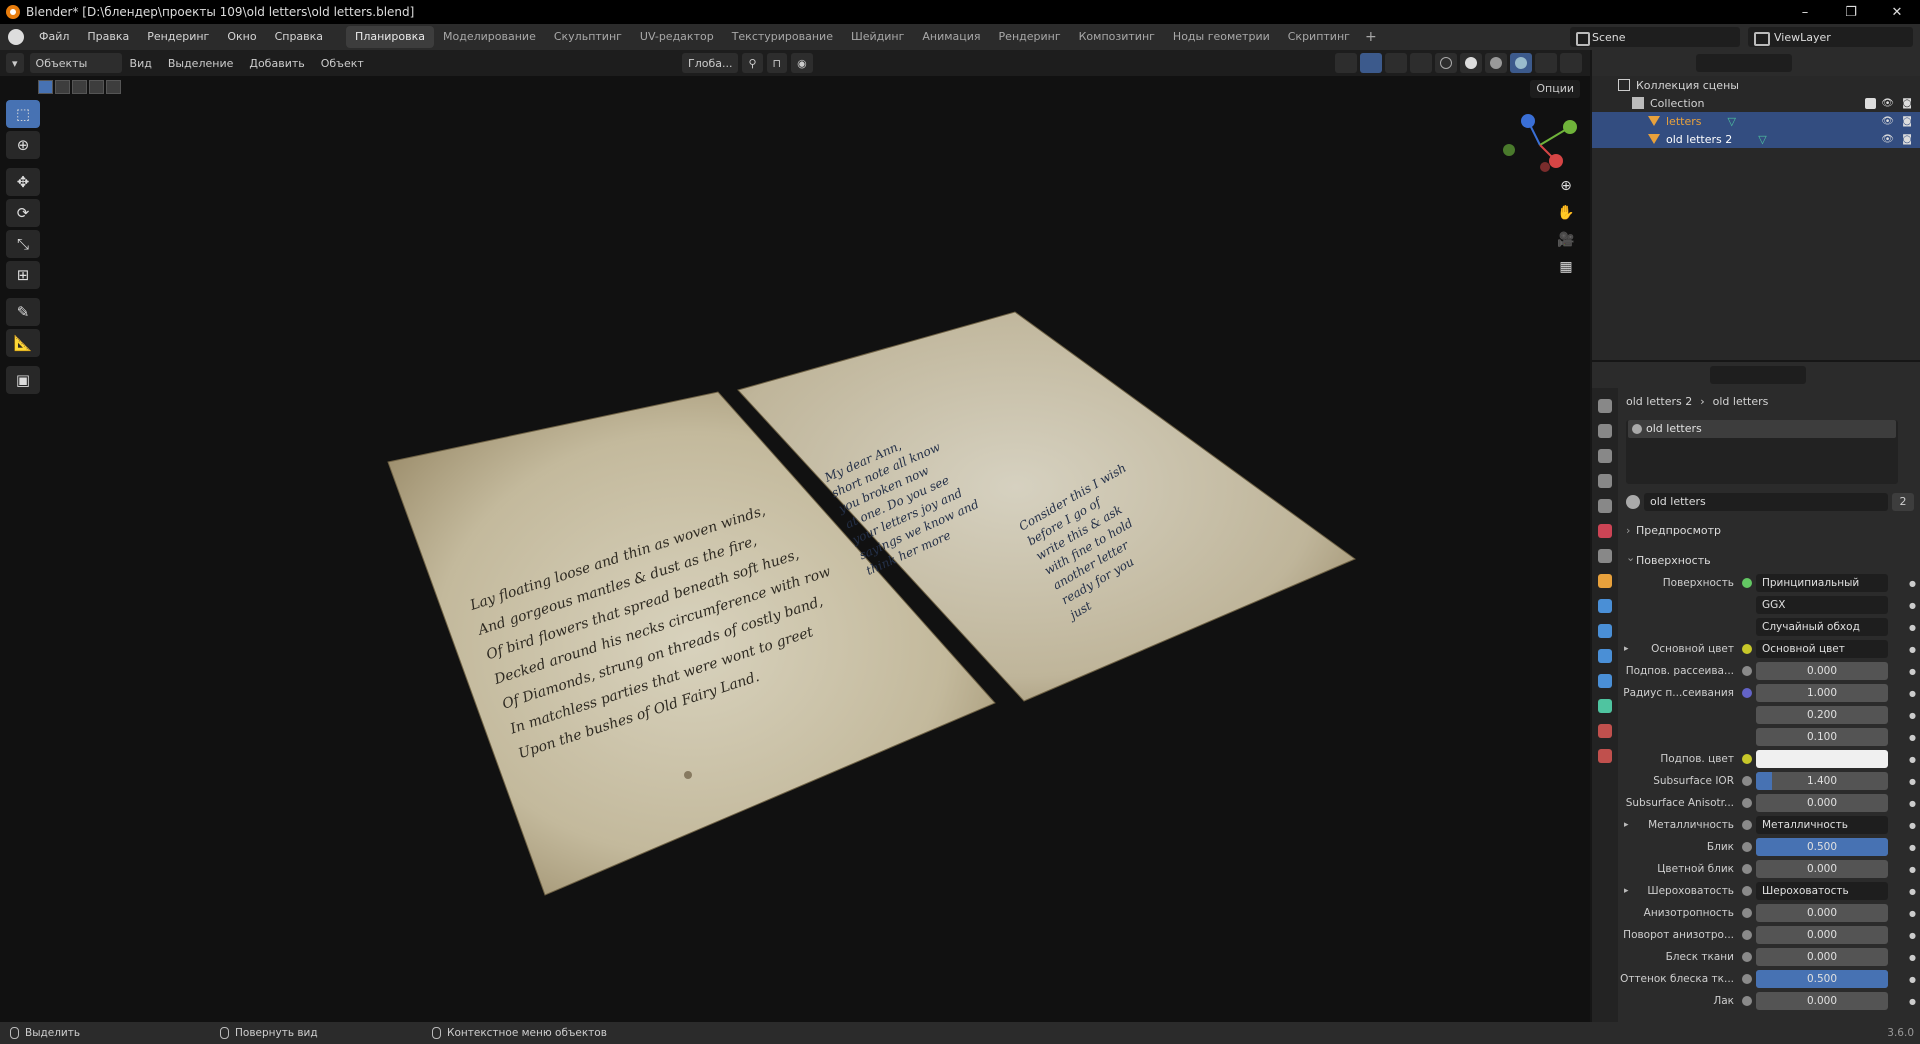  I want to click on data-tab-icon, so click(1605, 706).